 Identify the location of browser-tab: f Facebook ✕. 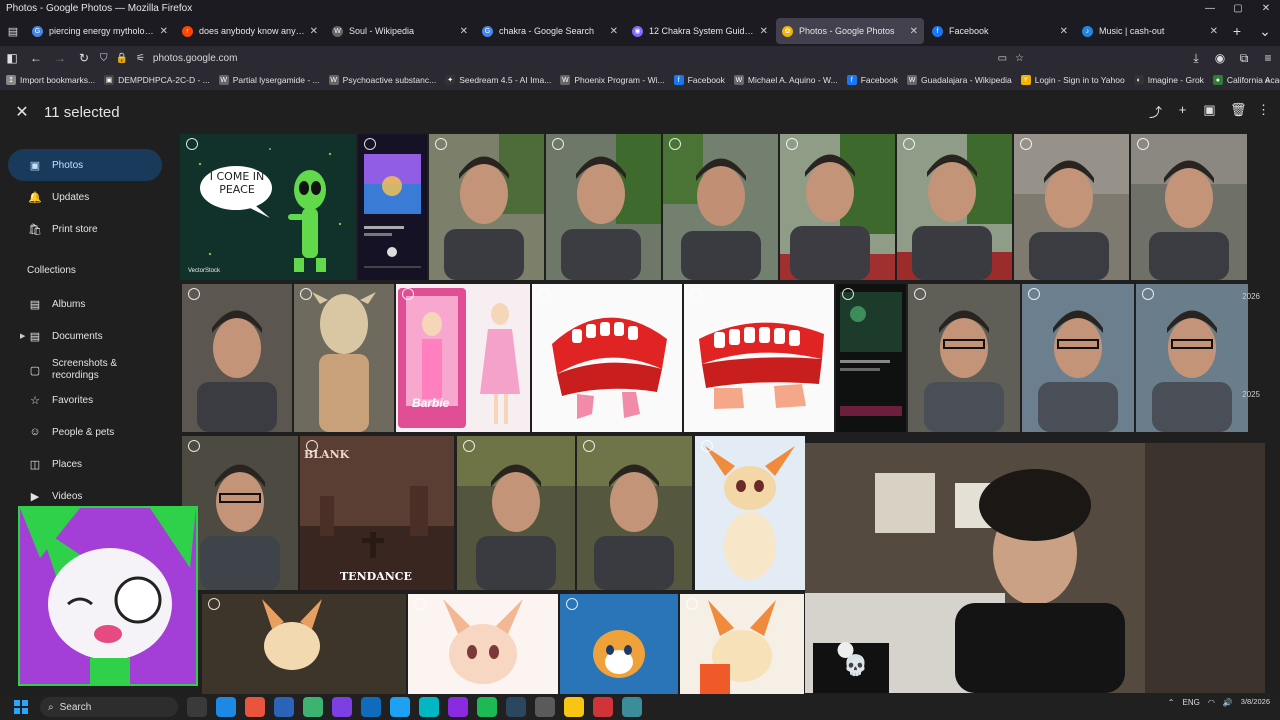
(1000, 31).